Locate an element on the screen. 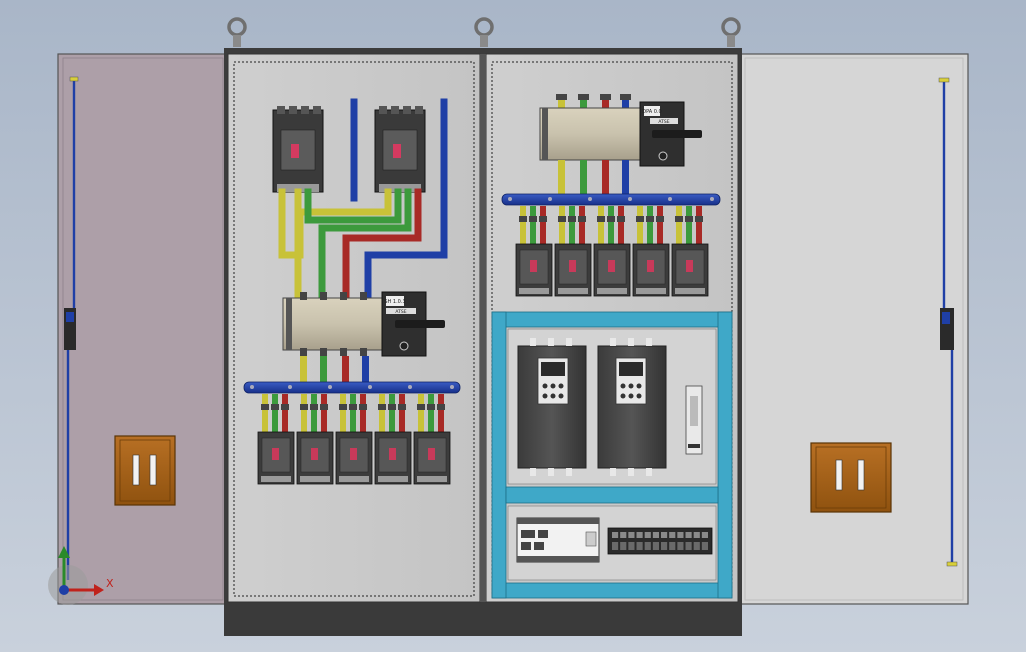 This screenshot has width=1026, height=652. left-door-handle-icon is located at coordinates (145, 470).